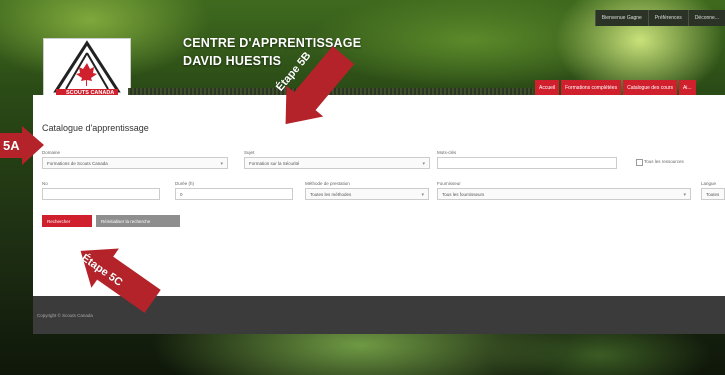 Image resolution: width=725 pixels, height=375 pixels. Describe the element at coordinates (367, 194) in the screenshot. I see `methode-select: Toutes les méthodes ▾` at that location.